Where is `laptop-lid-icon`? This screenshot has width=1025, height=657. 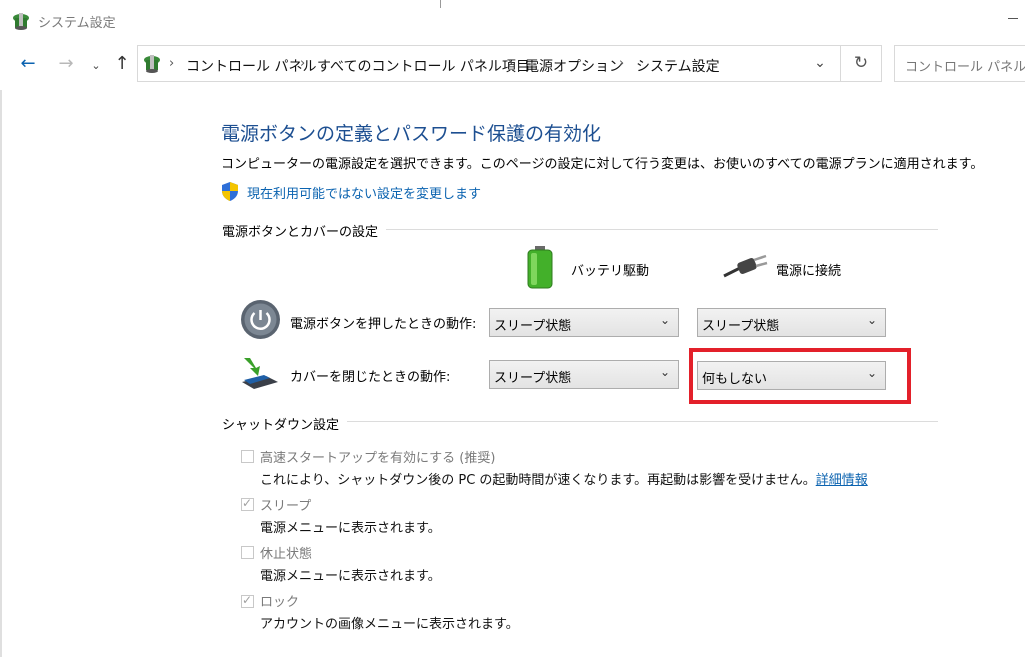 laptop-lid-icon is located at coordinates (260, 373).